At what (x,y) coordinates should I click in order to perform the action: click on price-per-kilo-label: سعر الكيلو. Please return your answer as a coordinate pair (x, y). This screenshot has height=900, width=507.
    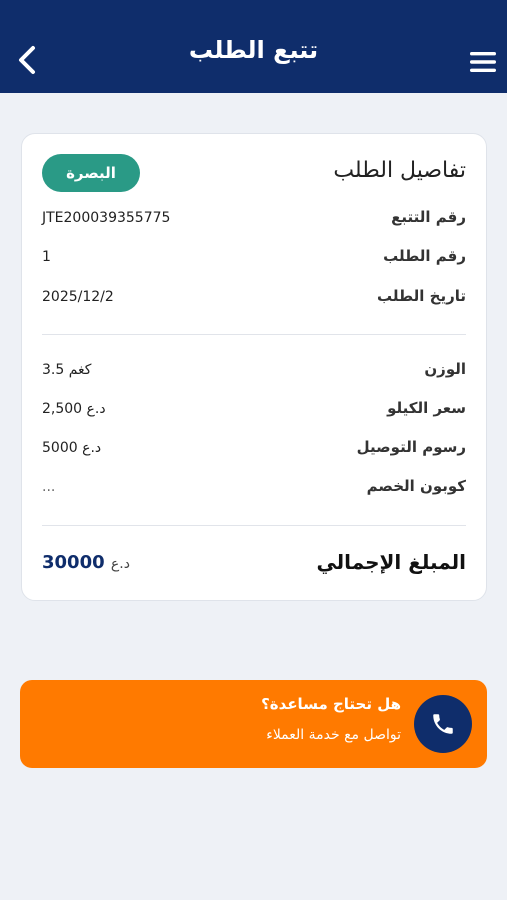
    Looking at the image, I should click on (426, 408).